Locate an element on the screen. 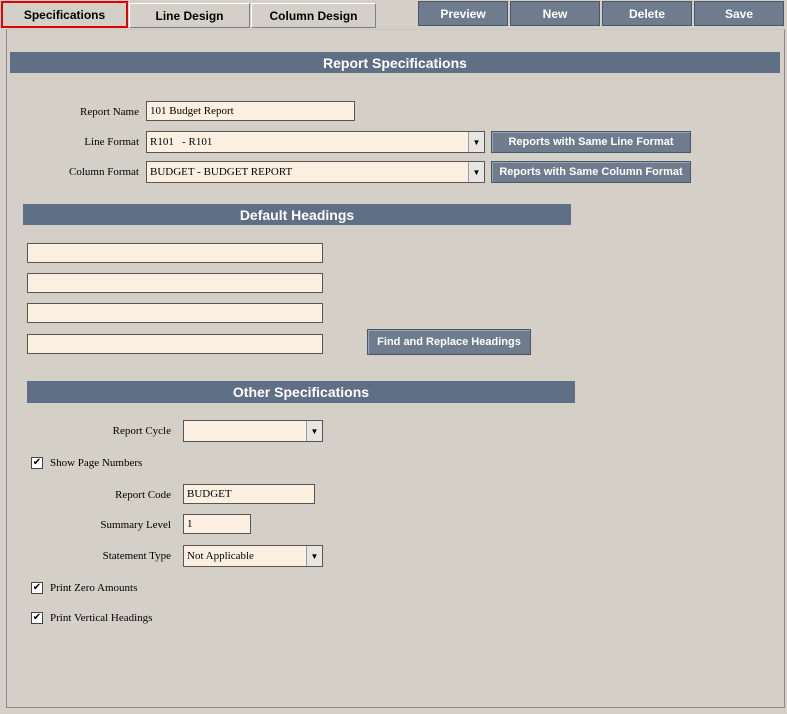 This screenshot has width=787, height=714. find-replace-headings-button: Find and Replace Headings is located at coordinates (449, 342).